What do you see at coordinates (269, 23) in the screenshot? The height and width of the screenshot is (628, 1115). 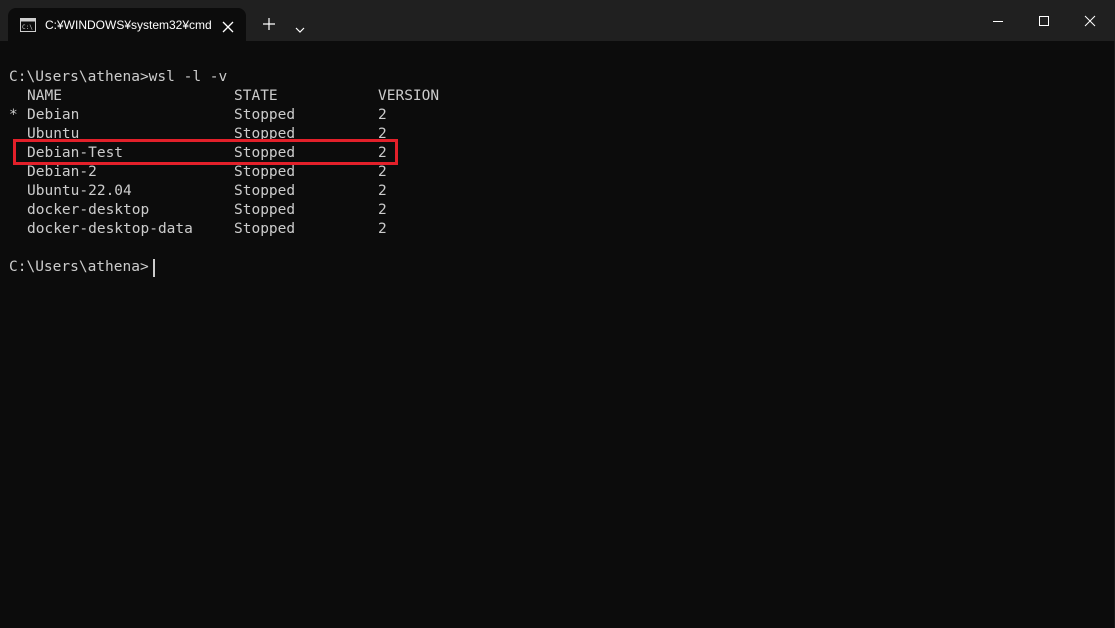 I see `plus-icon` at bounding box center [269, 23].